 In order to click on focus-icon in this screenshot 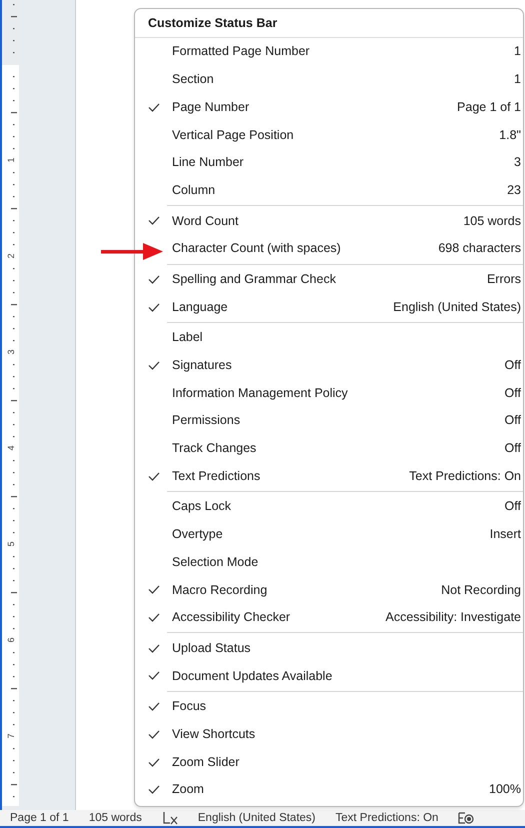, I will do `click(466, 818)`.